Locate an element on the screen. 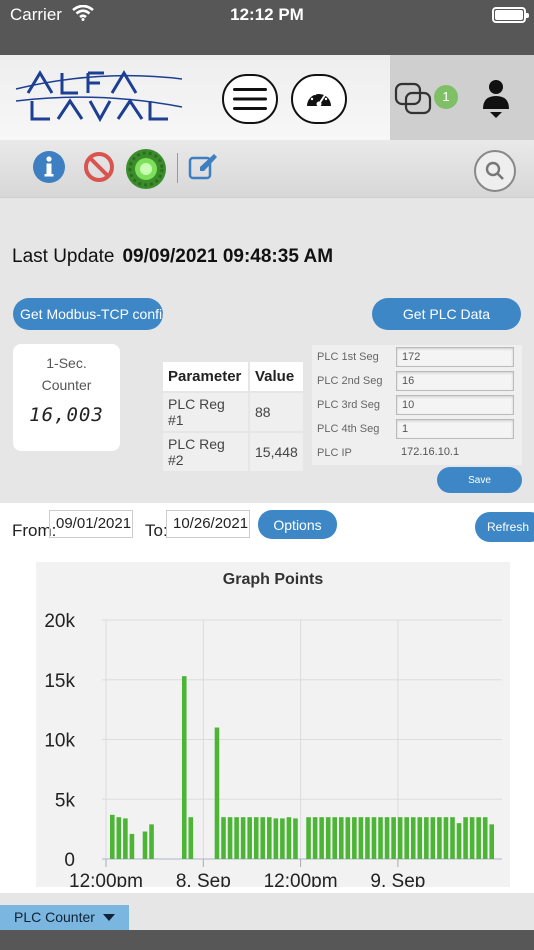 The width and height of the screenshot is (534, 950). counter-value: 16,003 is located at coordinates (66, 415).